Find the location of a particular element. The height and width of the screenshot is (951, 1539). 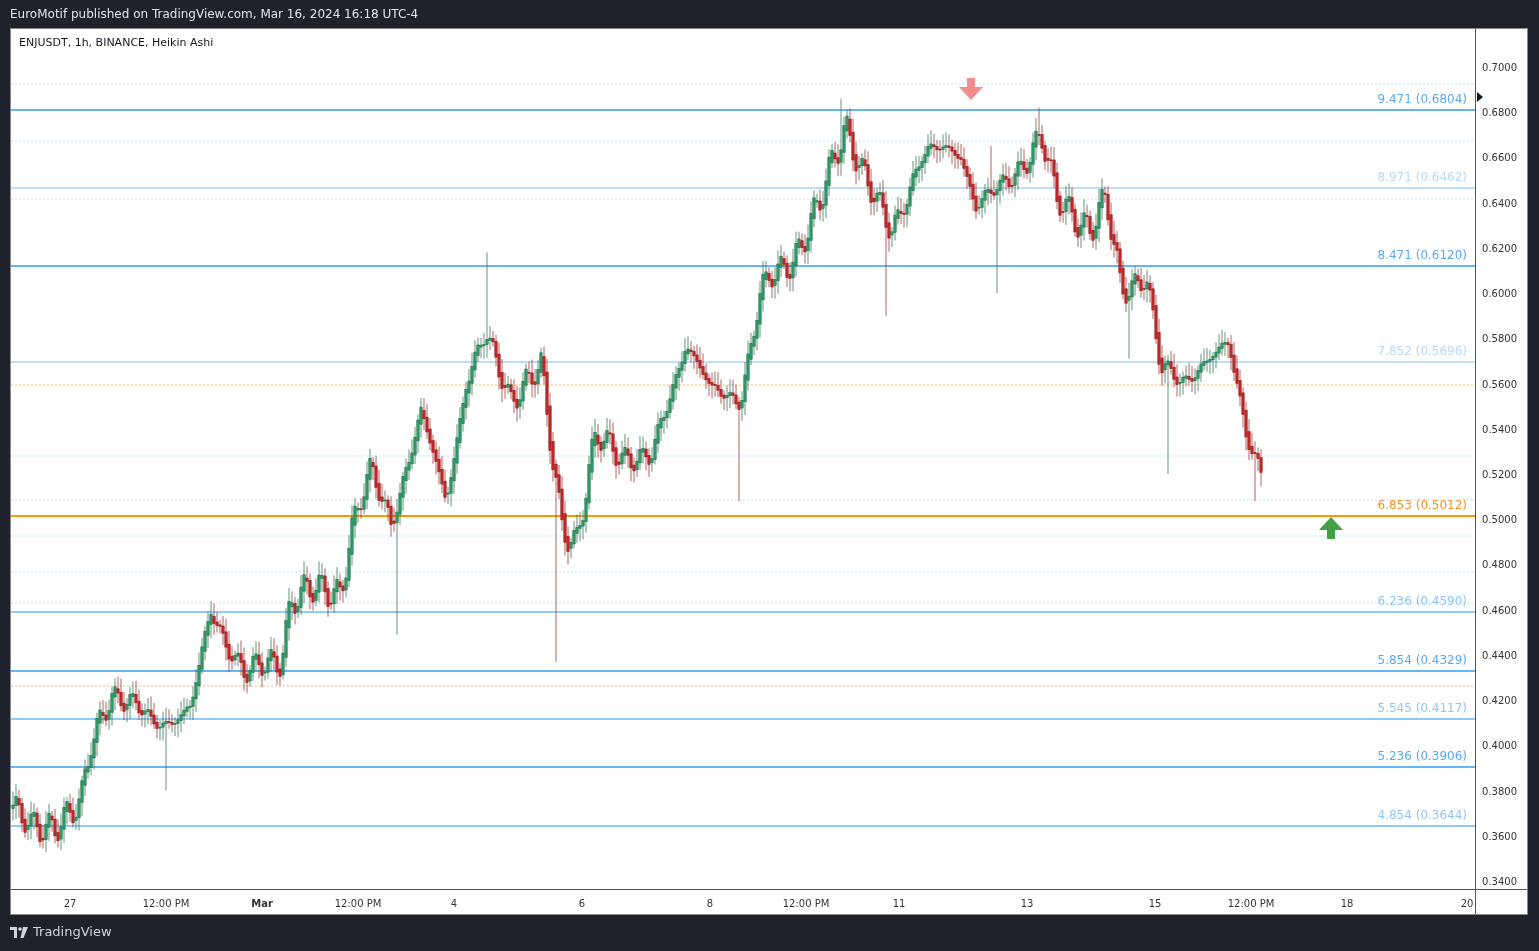

time-label: Mar is located at coordinates (262, 904).